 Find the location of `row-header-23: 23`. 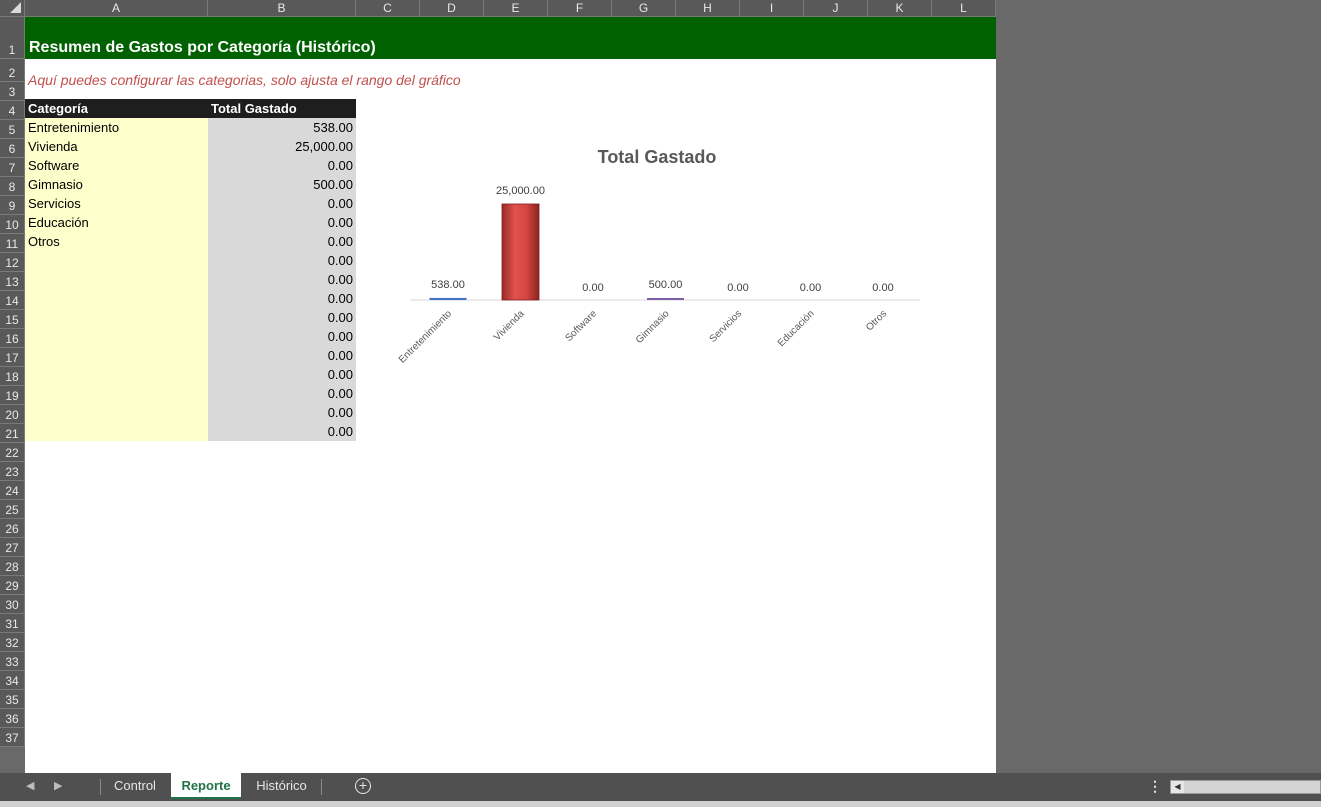

row-header-23: 23 is located at coordinates (12, 471).